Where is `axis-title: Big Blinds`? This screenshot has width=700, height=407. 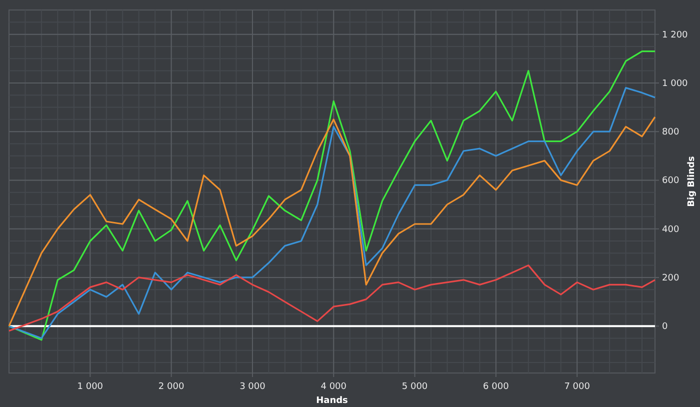
axis-title: Big Blinds is located at coordinates (692, 181).